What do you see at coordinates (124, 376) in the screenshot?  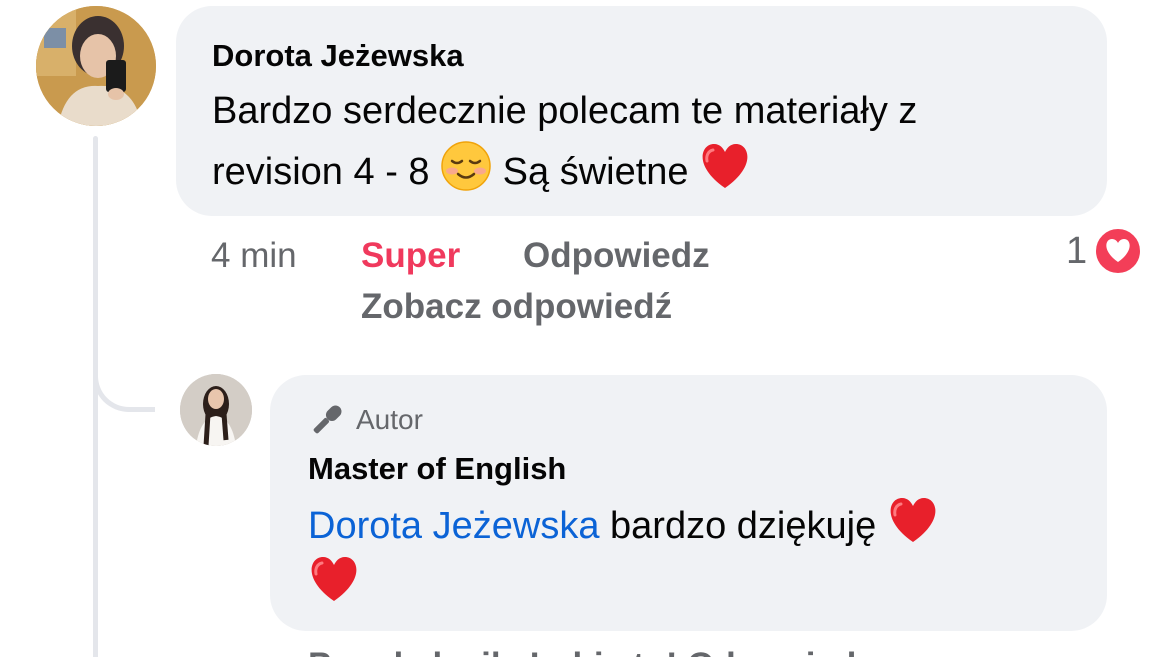 I see `thread-connector` at bounding box center [124, 376].